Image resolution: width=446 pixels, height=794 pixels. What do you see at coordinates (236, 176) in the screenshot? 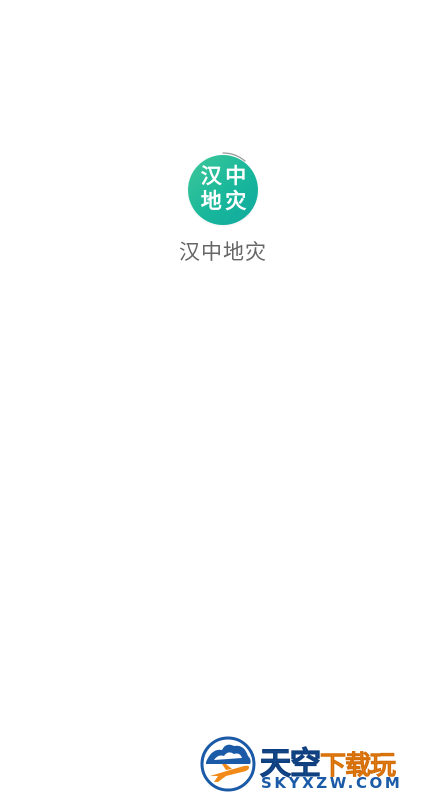
I see `logo-char: 中` at bounding box center [236, 176].